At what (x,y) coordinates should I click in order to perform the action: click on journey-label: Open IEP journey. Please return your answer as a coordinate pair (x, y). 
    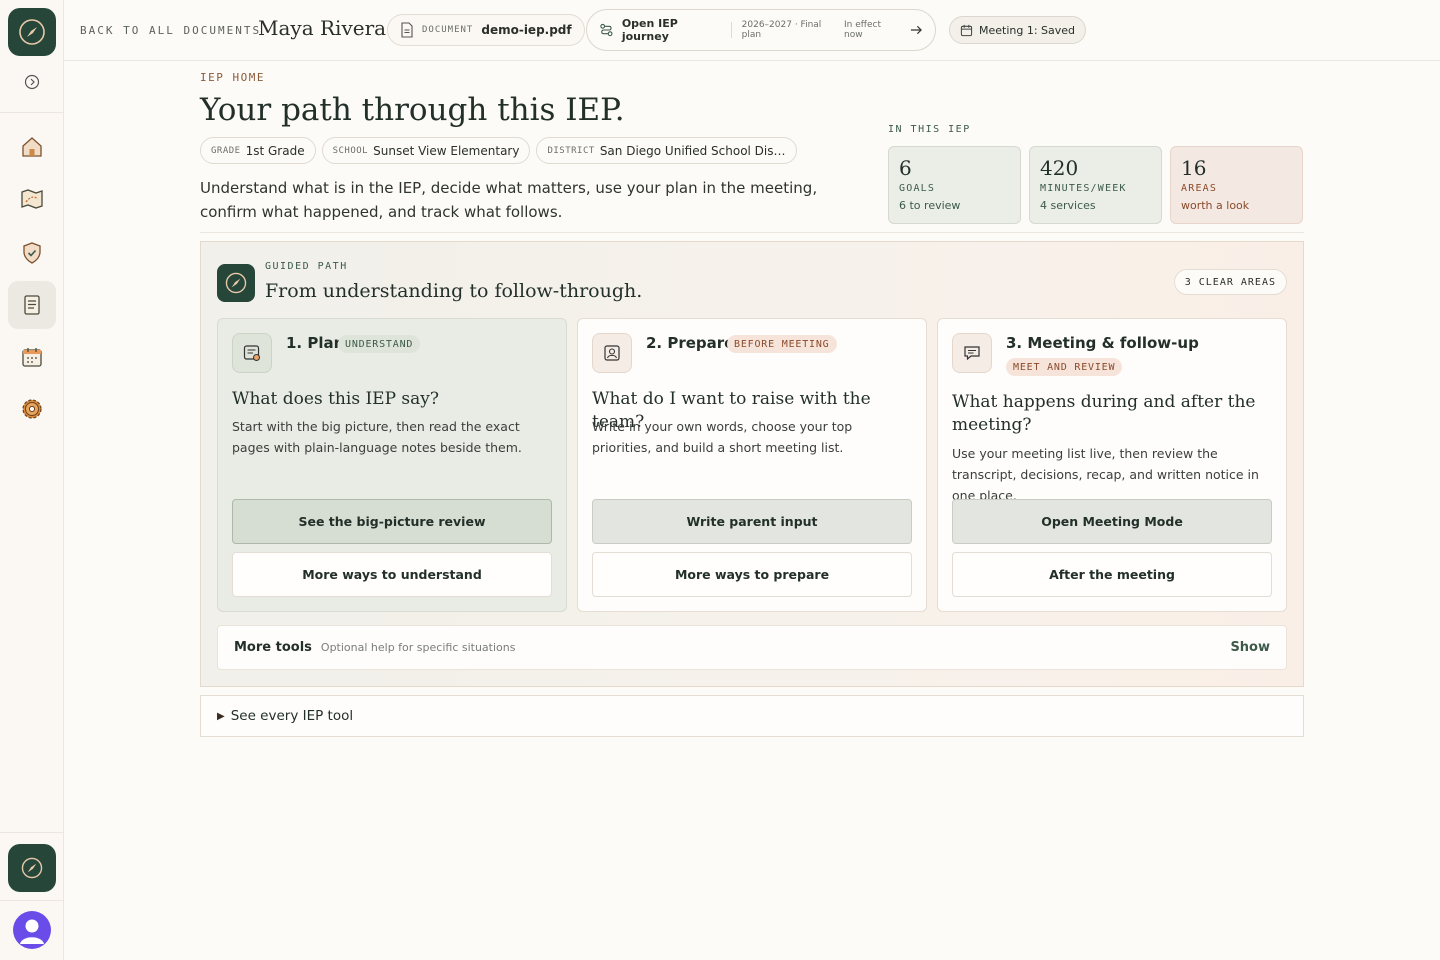
    Looking at the image, I should click on (649, 30).